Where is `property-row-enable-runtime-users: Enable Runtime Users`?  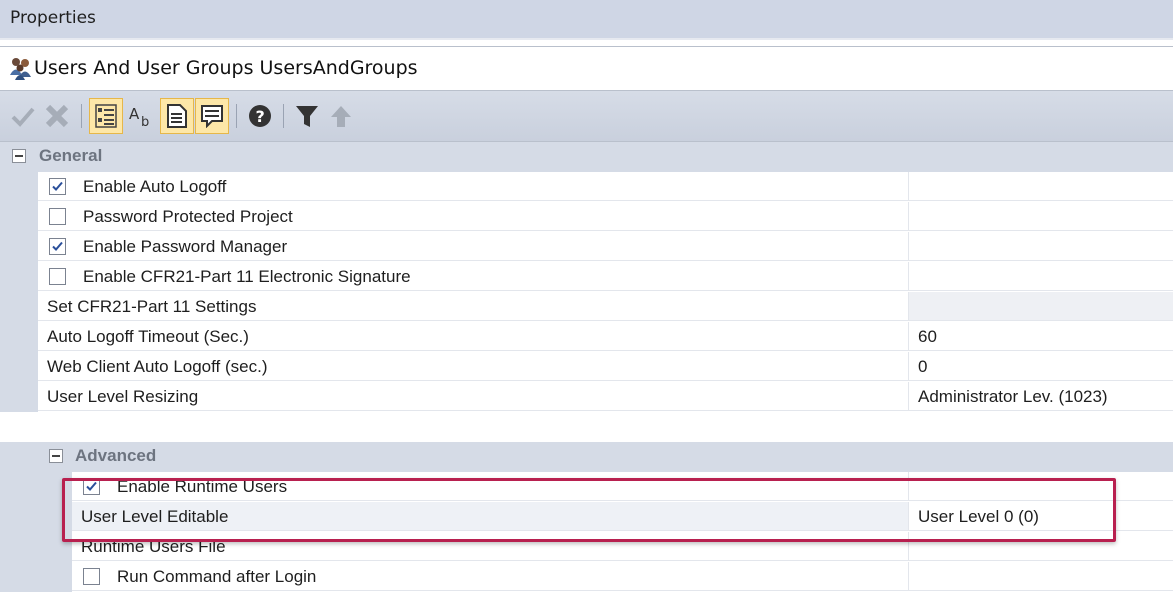
property-row-enable-runtime-users: Enable Runtime Users is located at coordinates (586, 487).